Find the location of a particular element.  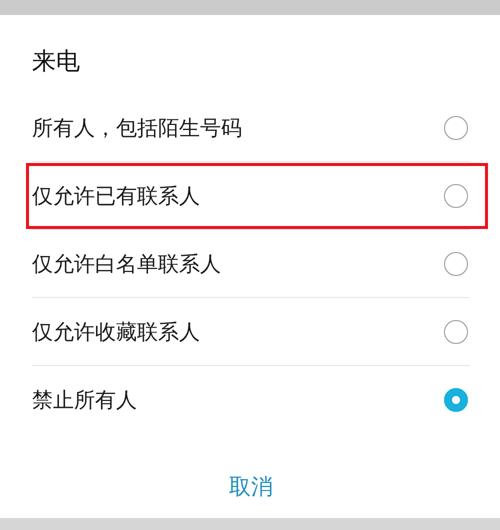

dialog-title: 来电 is located at coordinates (56, 61).